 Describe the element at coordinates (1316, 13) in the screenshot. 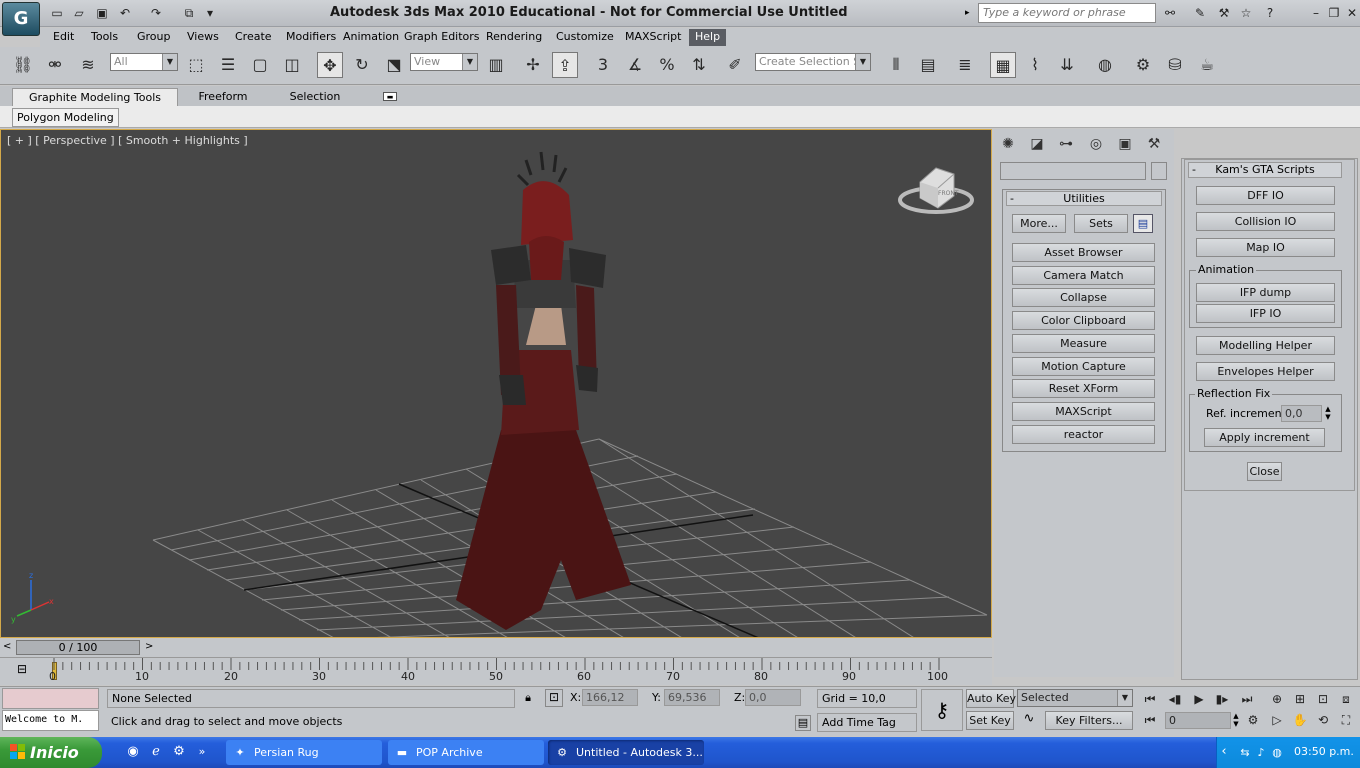

I see `minimize-icon: –` at that location.